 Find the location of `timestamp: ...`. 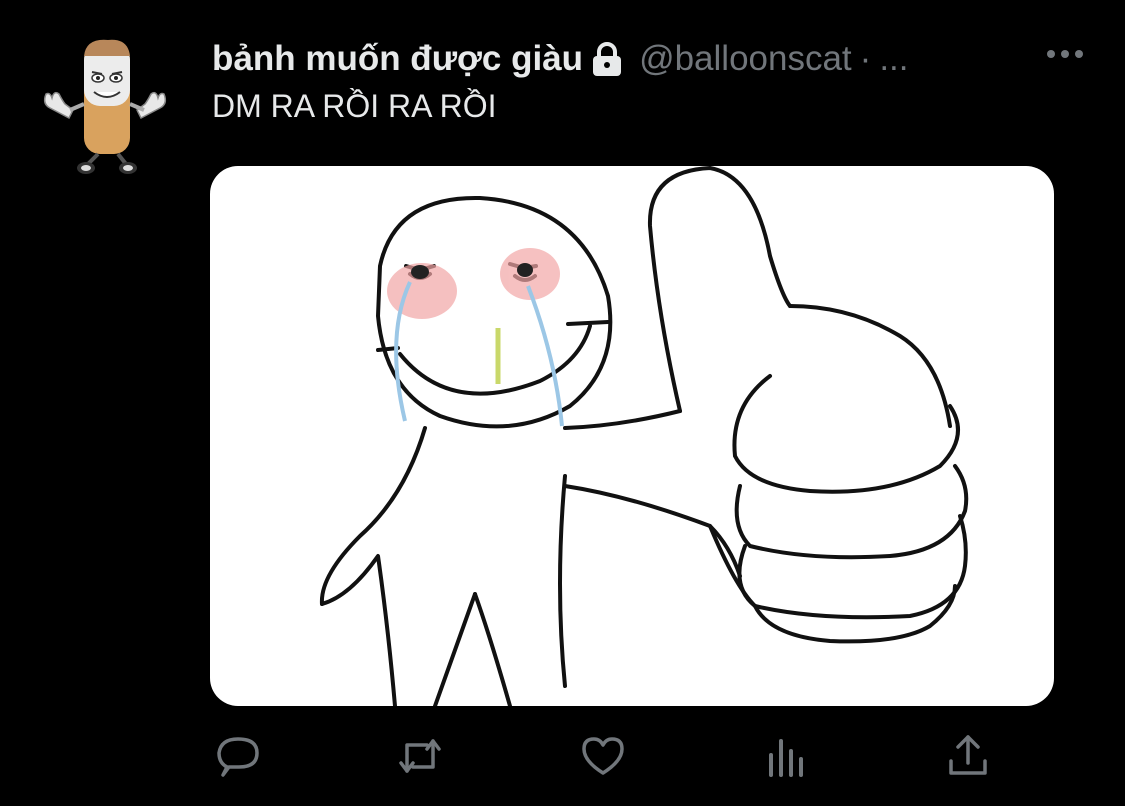

timestamp: ... is located at coordinates (893, 59).